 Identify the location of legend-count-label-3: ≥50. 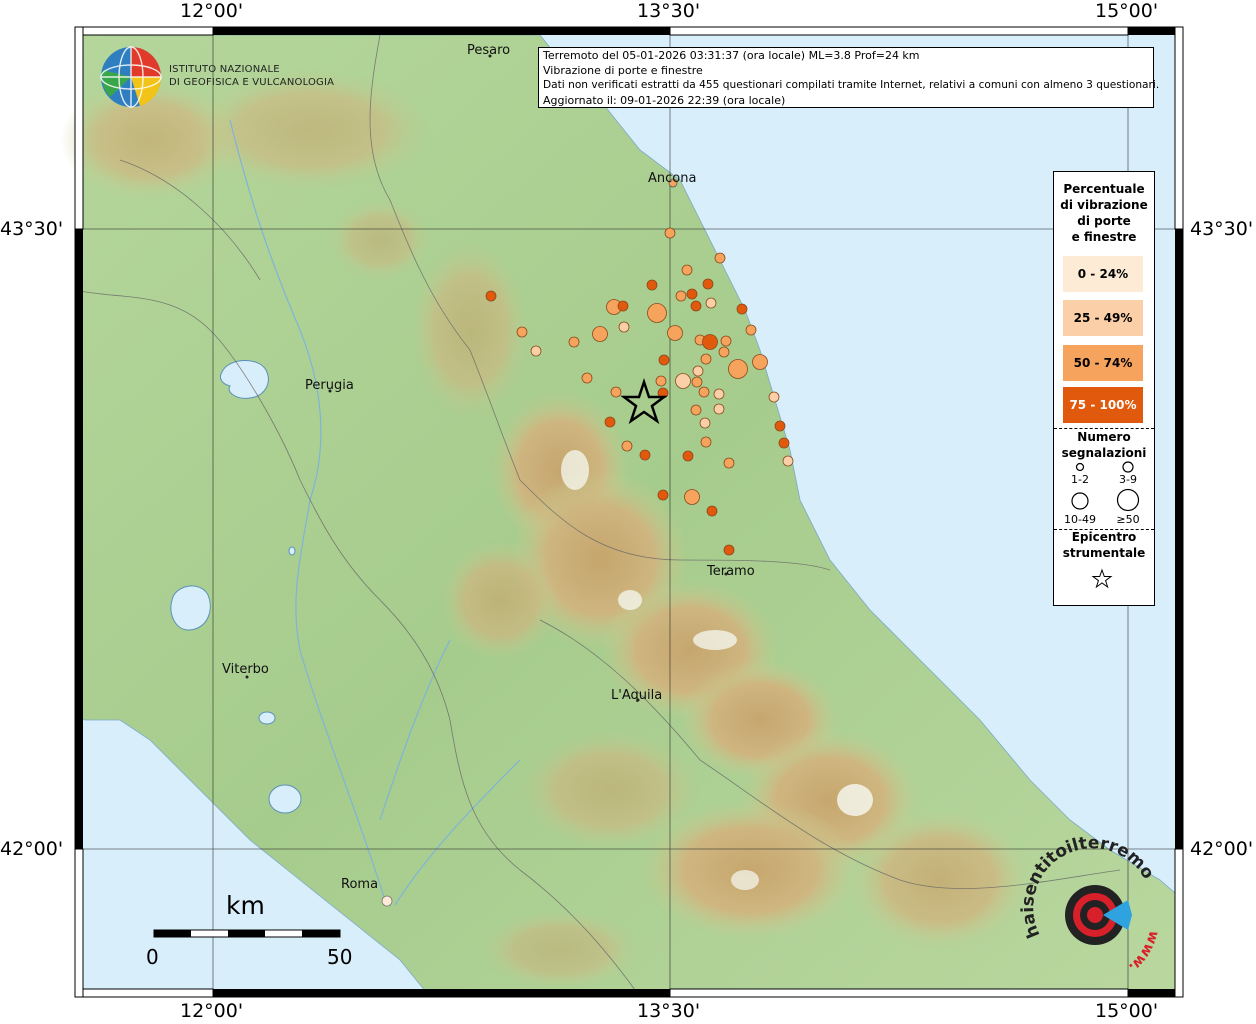
(1128, 519).